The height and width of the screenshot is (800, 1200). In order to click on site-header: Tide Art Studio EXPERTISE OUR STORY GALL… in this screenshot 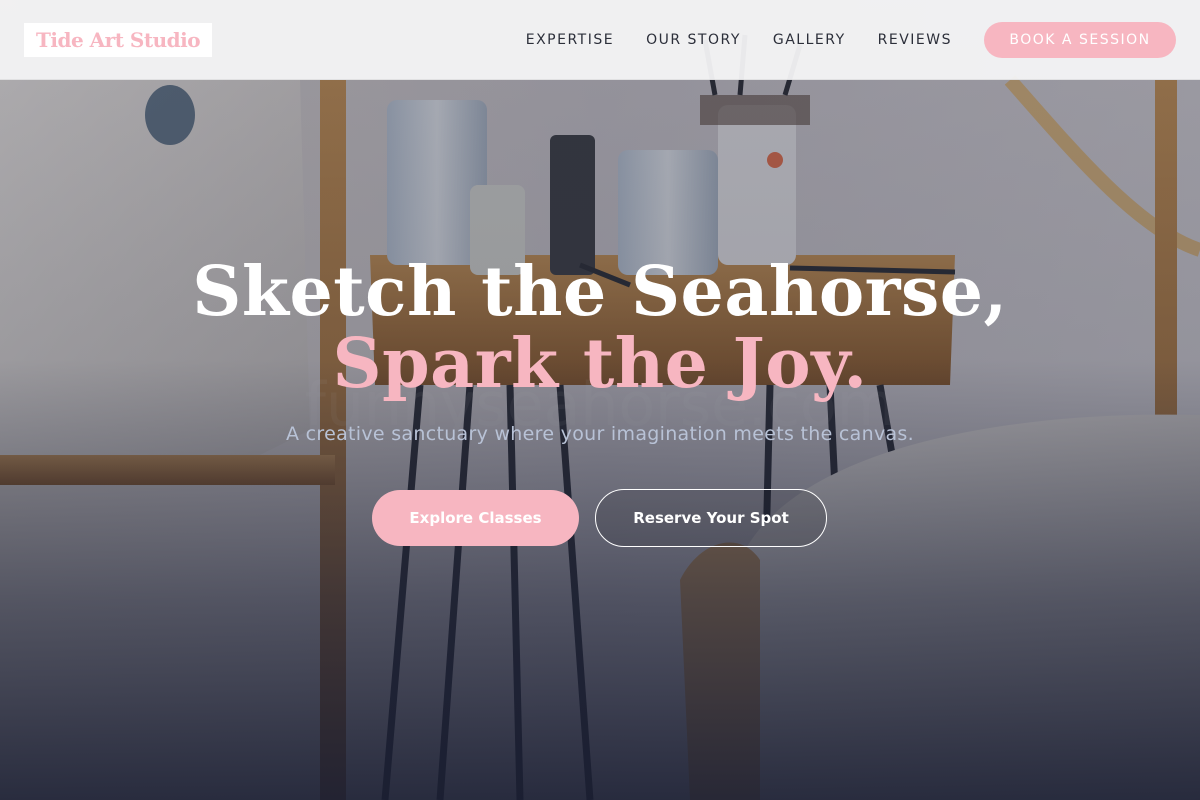, I will do `click(600, 40)`.